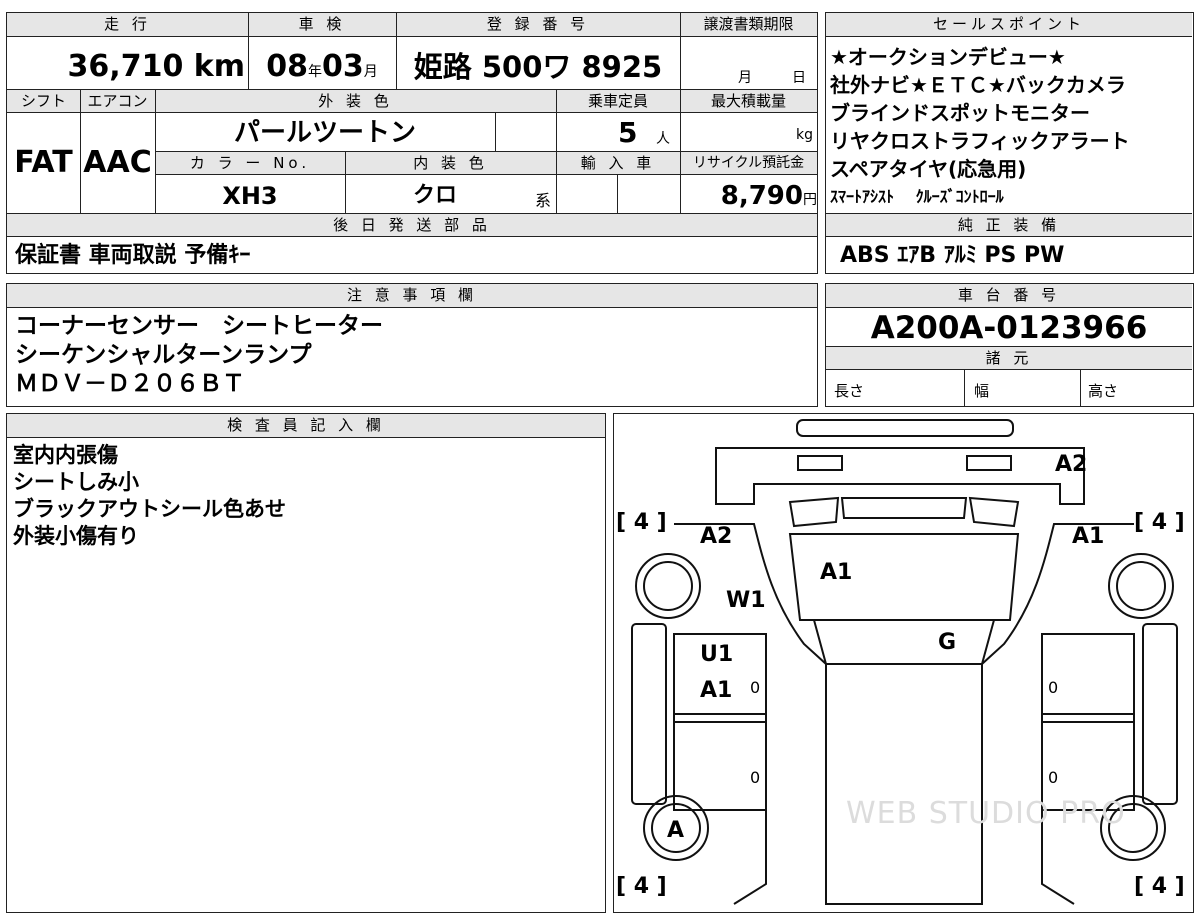 The height and width of the screenshot is (914, 1200). Describe the element at coordinates (1159, 886) in the screenshot. I see `tire-mark-front-right: [ 4 ]` at that location.